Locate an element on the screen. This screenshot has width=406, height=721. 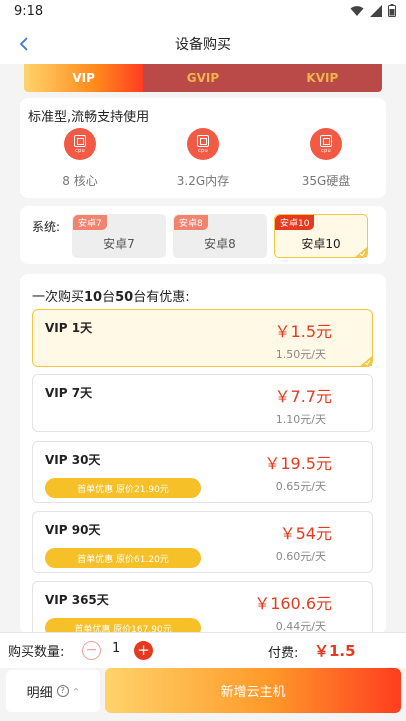
spec-title: 标准型,流畅支持使用 is located at coordinates (89, 117).